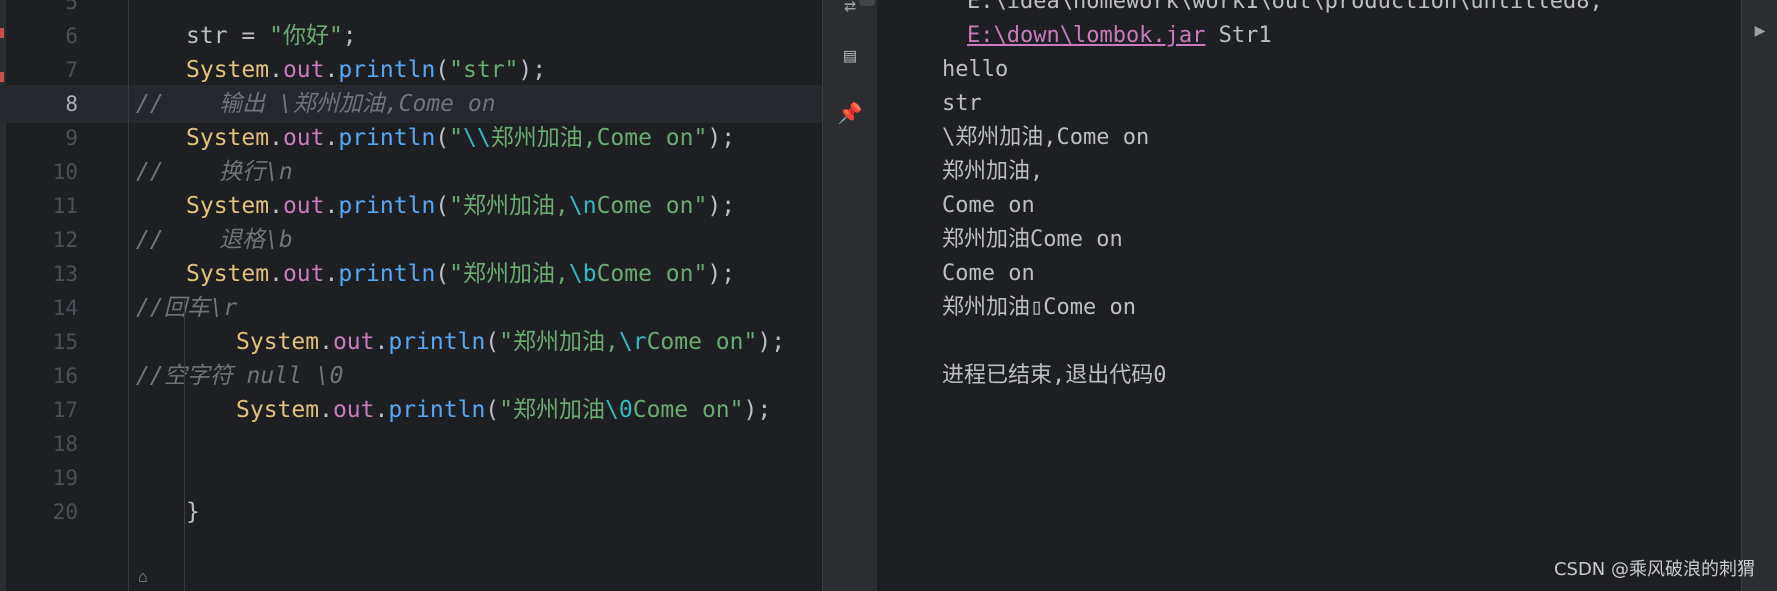 The image size is (1777, 591). I want to click on code-text: // 退格\b, so click(214, 240).